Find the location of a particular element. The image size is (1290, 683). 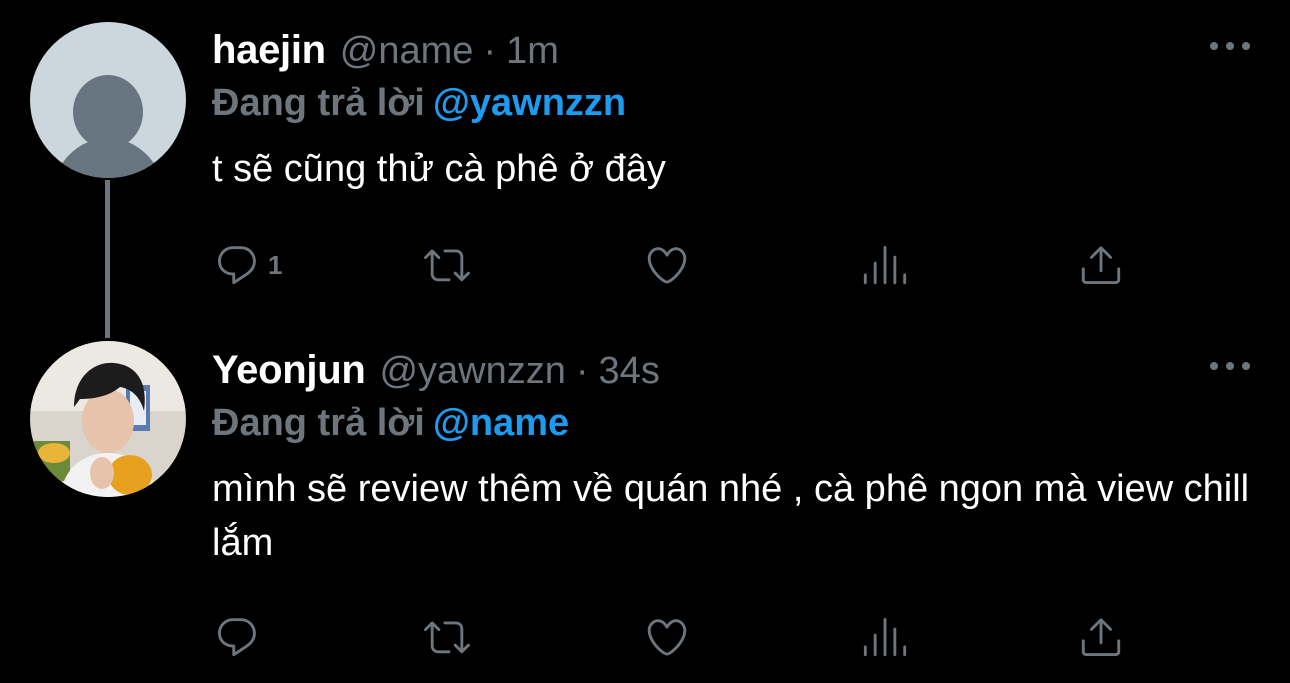

tweet-text: t sẽ cũng thử cà phê ở đây is located at coordinates (439, 169).